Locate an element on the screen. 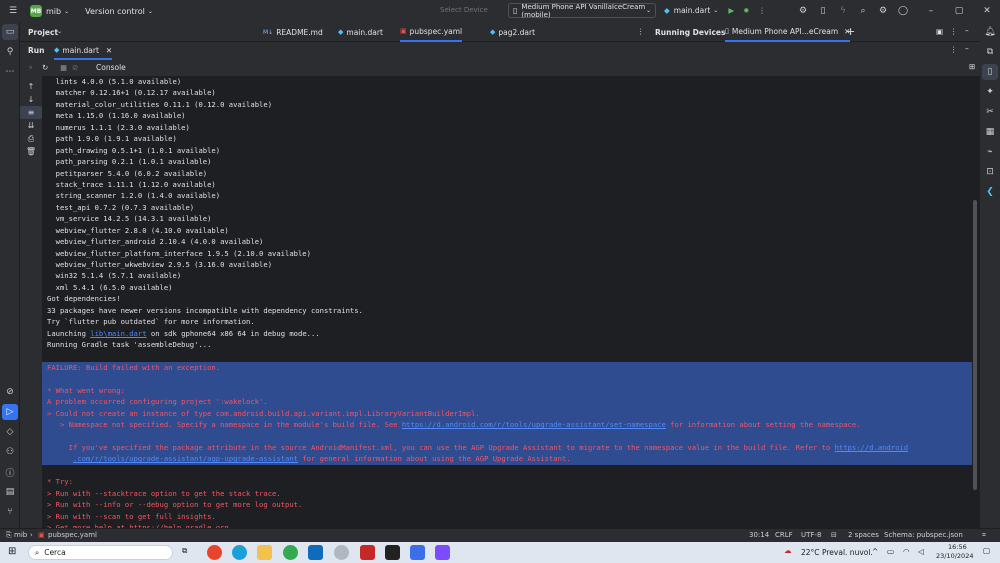  flutter-inspector-icon: ✂ is located at coordinates (990, 112).